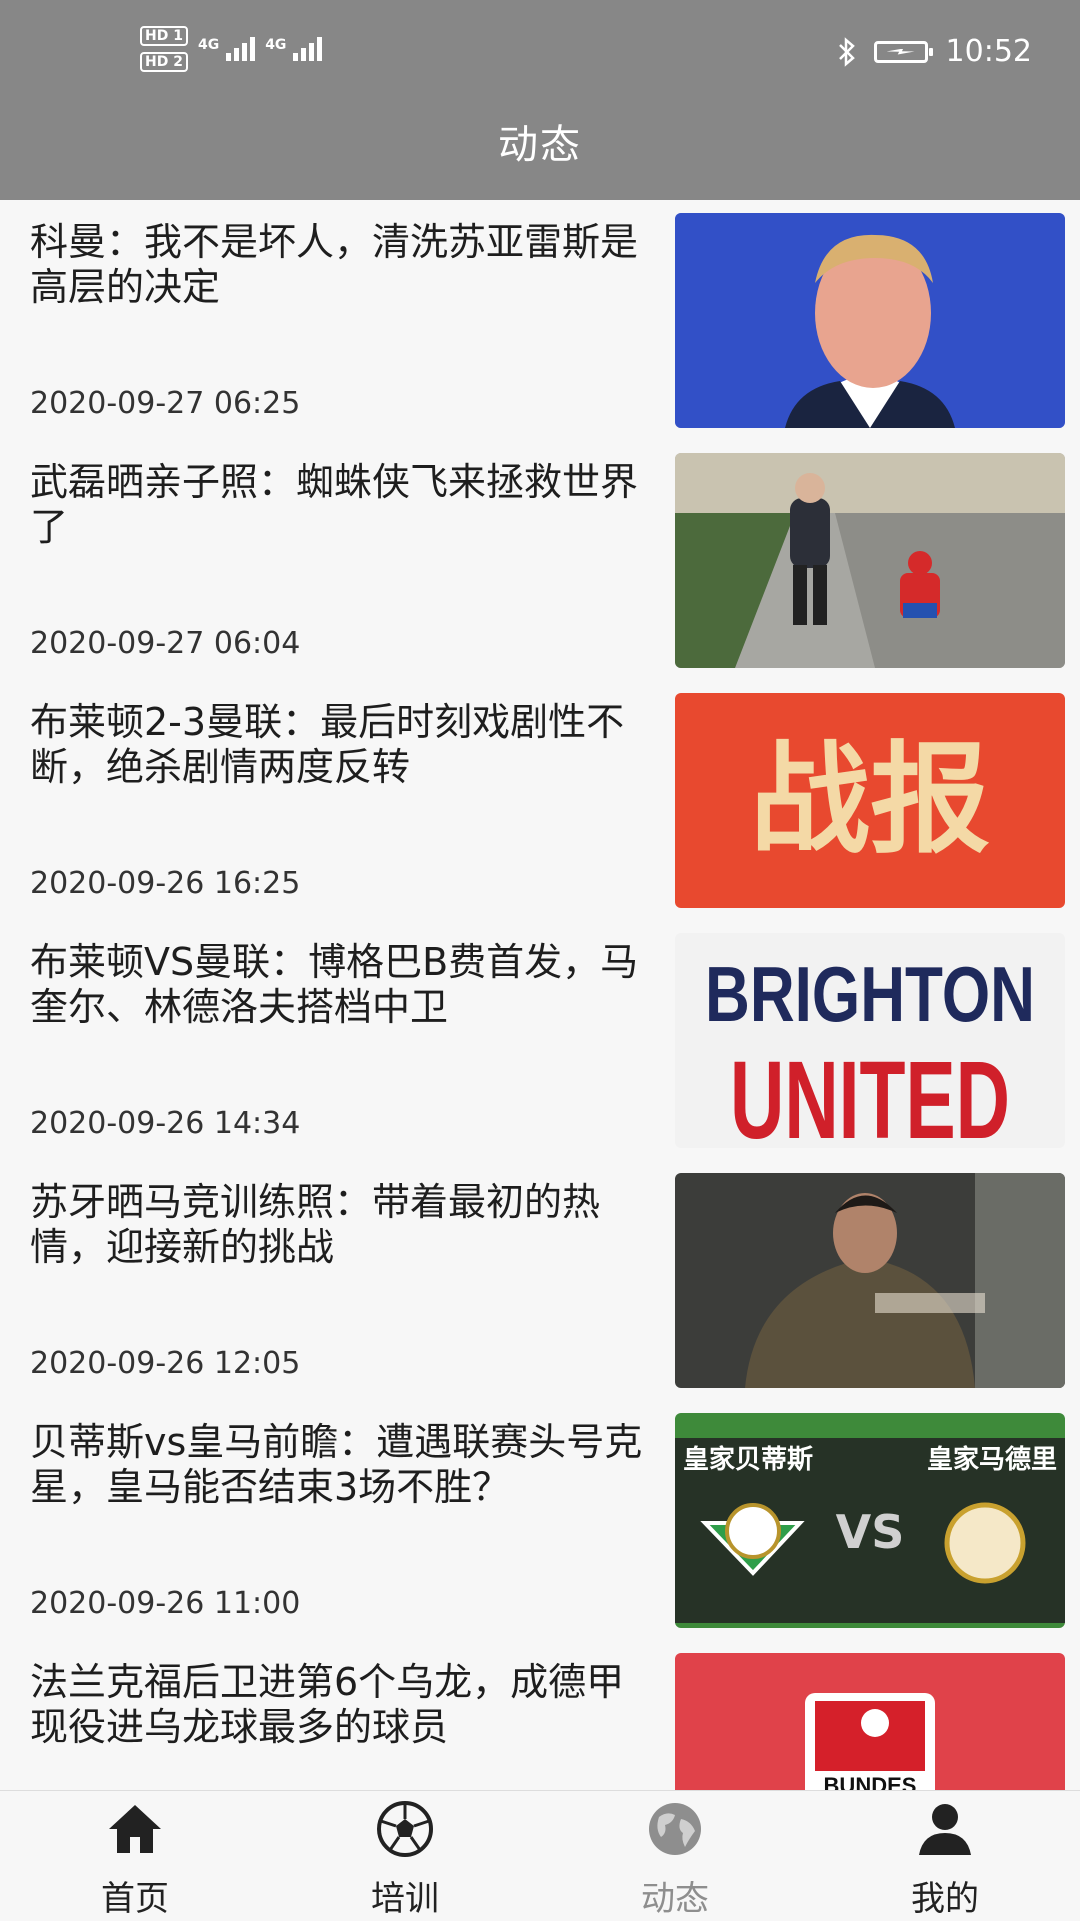  What do you see at coordinates (988, 51) in the screenshot?
I see `clock: 10:52` at bounding box center [988, 51].